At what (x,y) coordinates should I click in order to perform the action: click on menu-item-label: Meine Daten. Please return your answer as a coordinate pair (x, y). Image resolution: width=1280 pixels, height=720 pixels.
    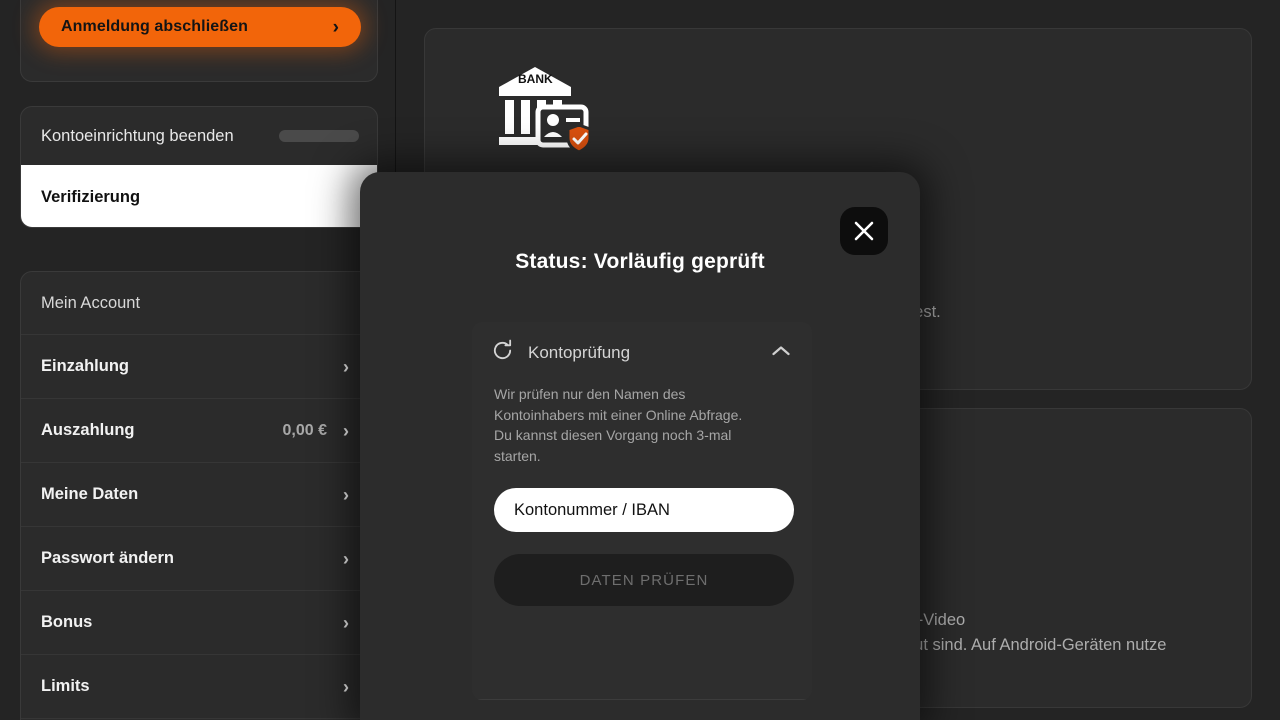
    Looking at the image, I should click on (90, 494).